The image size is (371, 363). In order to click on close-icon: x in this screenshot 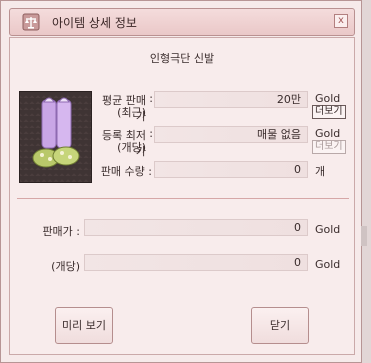, I will do `click(341, 21)`.